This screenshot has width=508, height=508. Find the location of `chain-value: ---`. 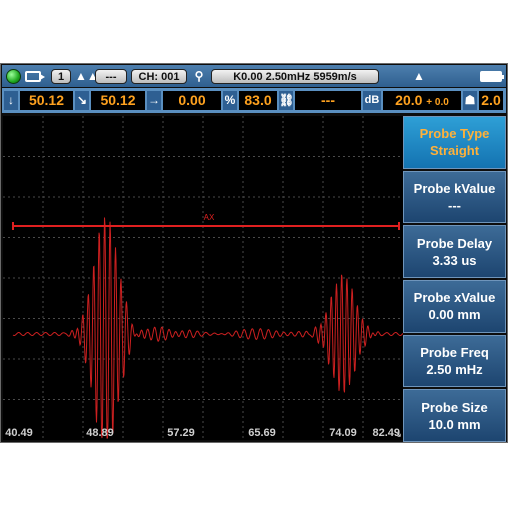

chain-value: --- is located at coordinates (328, 100).